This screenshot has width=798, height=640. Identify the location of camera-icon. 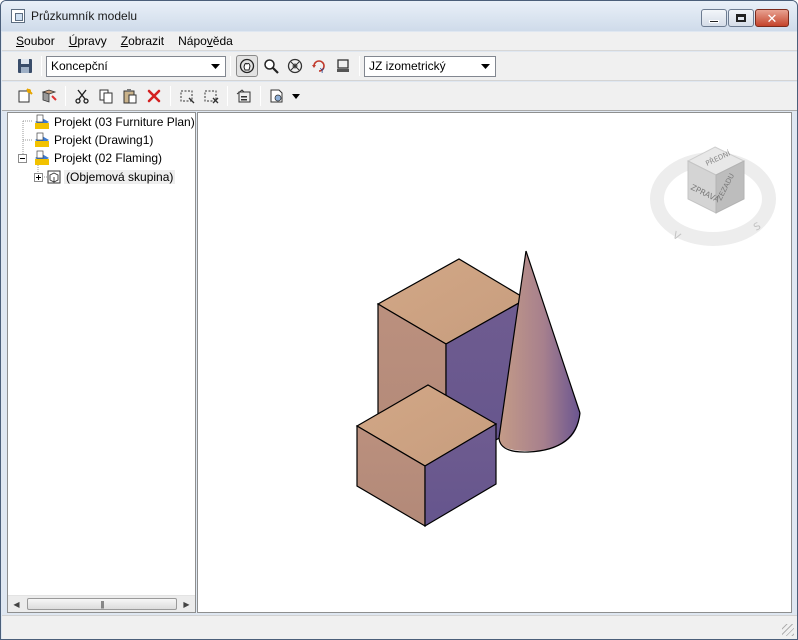
(343, 66).